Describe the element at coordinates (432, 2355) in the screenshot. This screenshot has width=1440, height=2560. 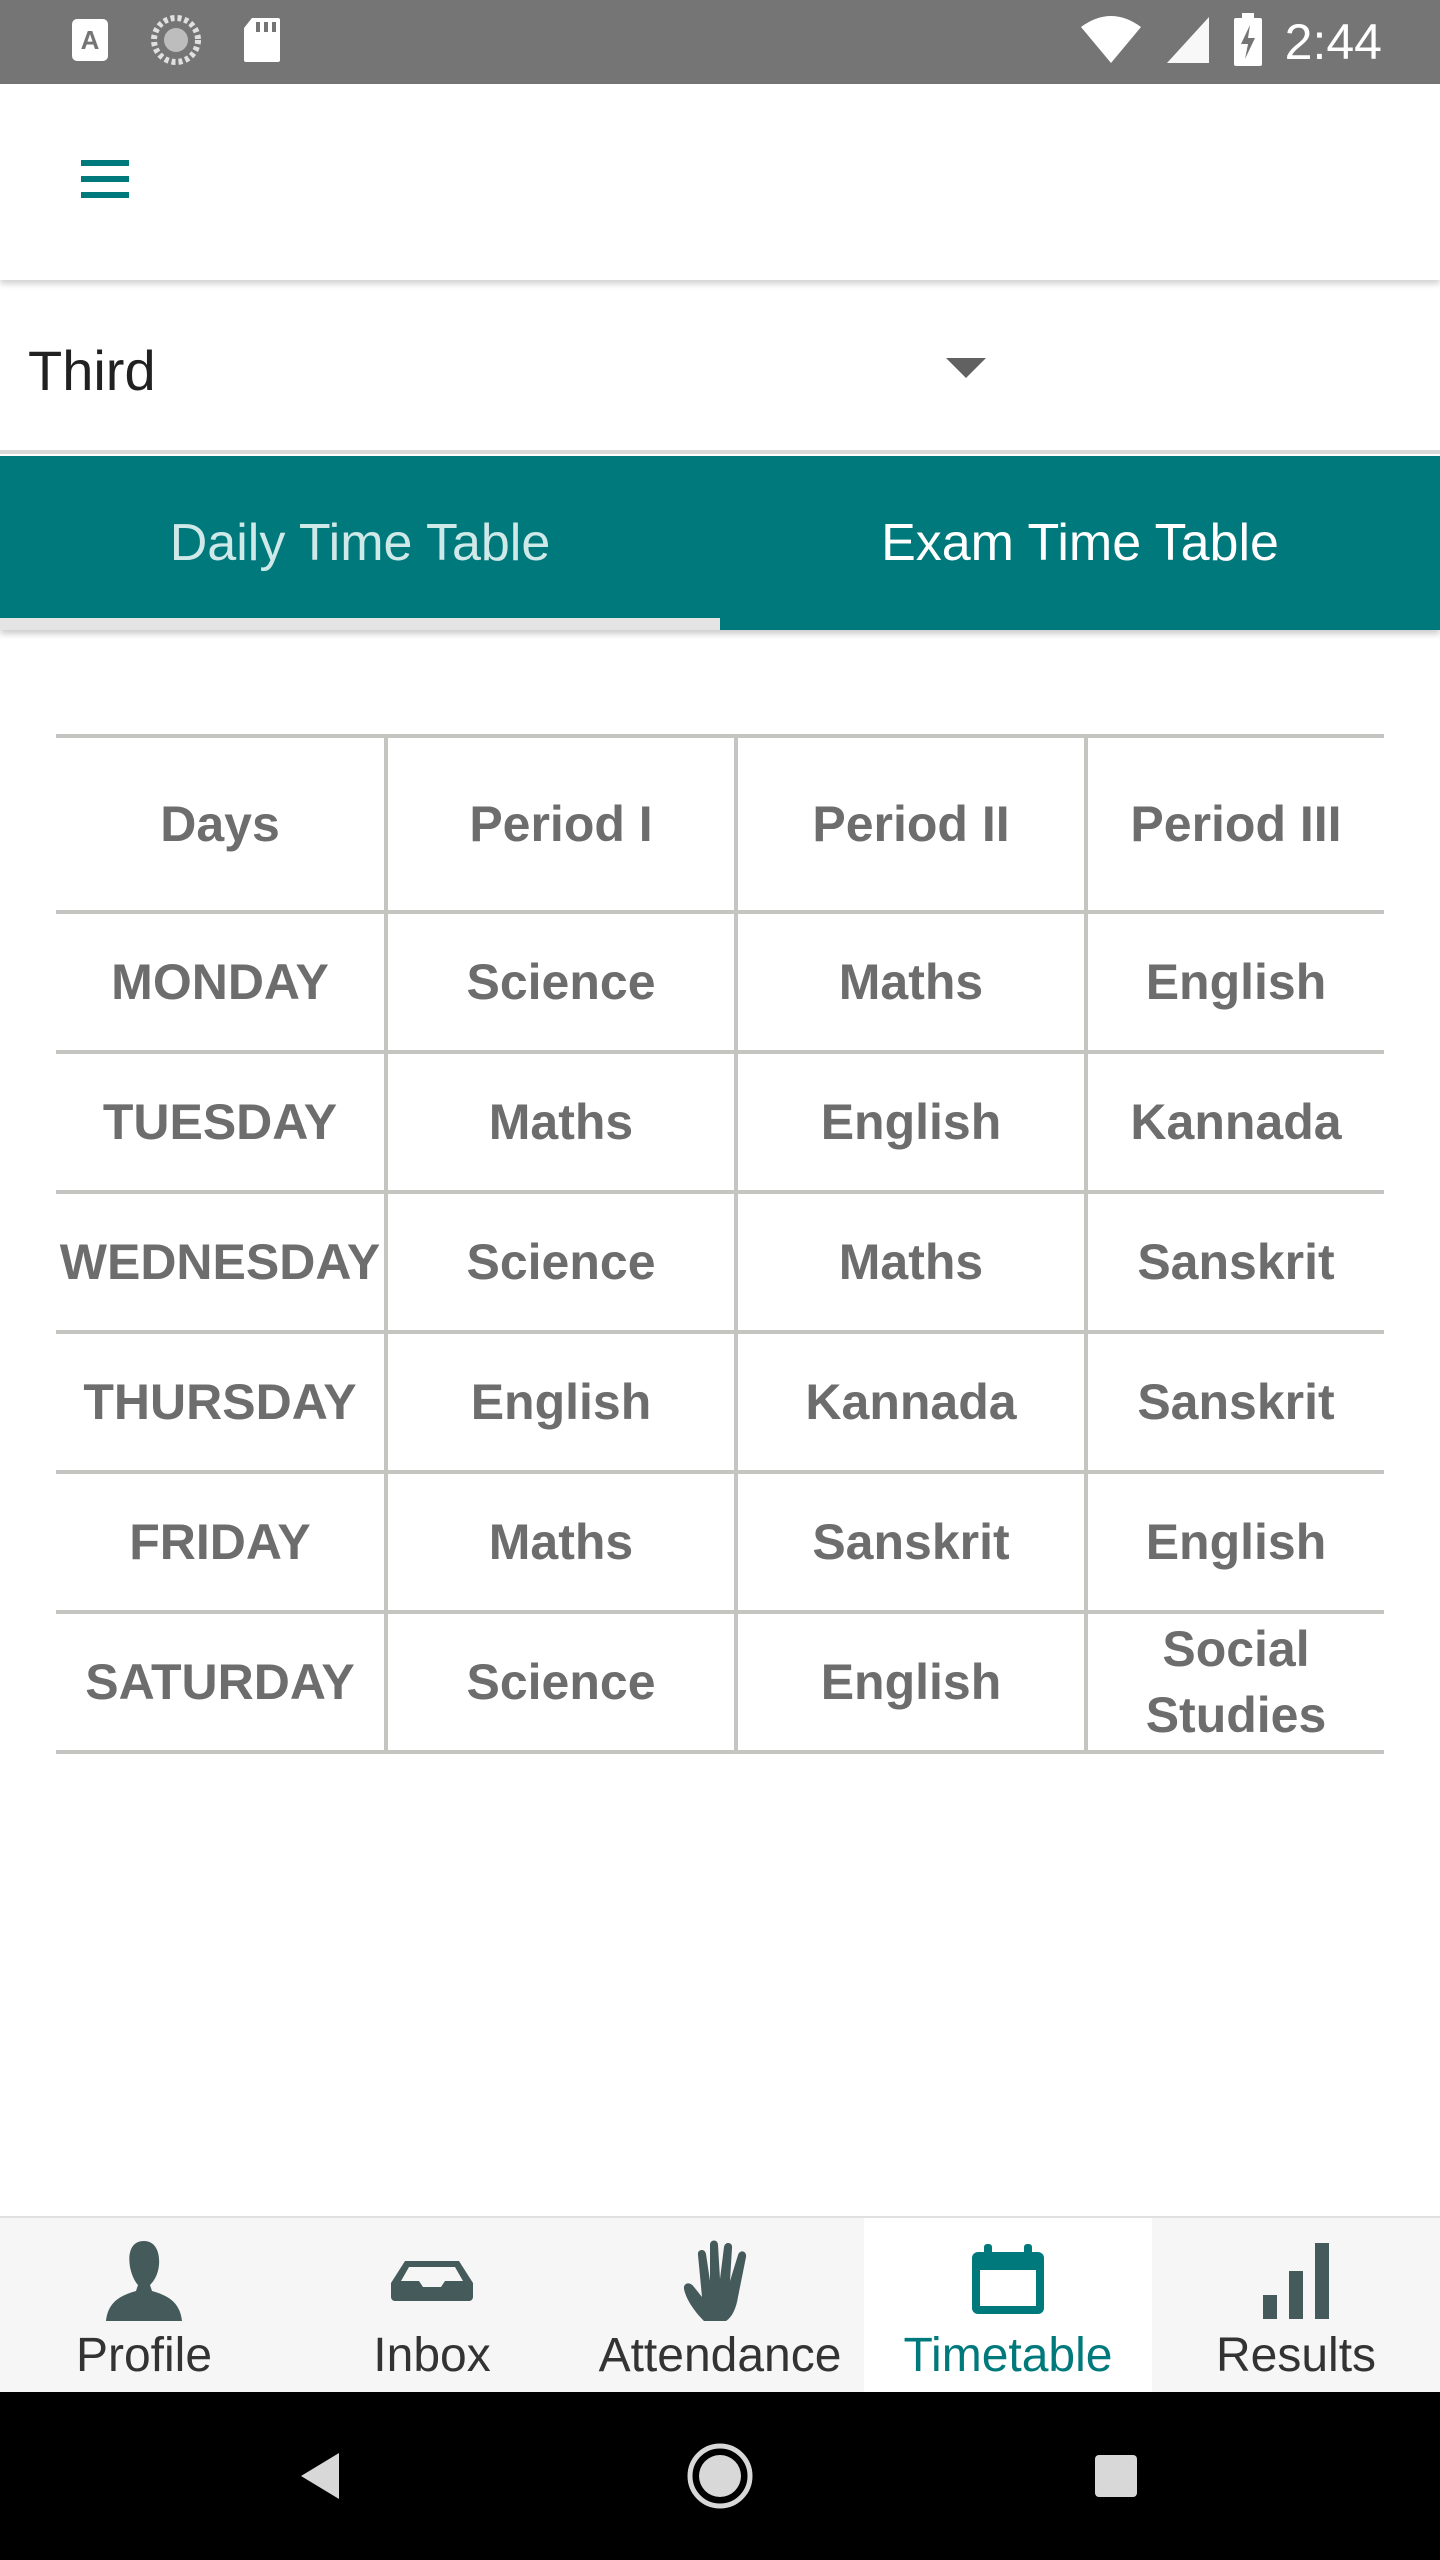
I see `nav-inbox-label: Inbox` at that location.